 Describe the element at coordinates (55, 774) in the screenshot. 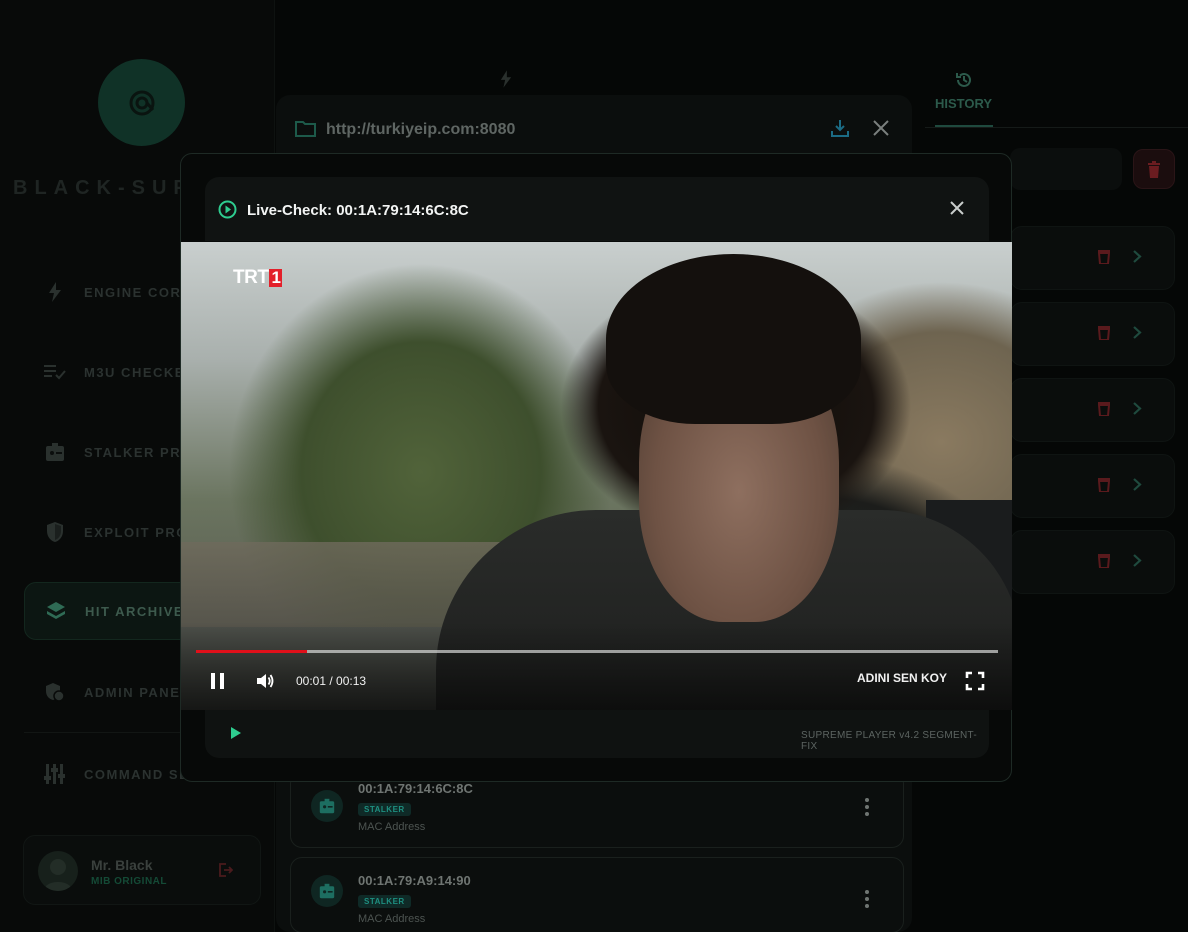

I see `sliders-icon` at that location.